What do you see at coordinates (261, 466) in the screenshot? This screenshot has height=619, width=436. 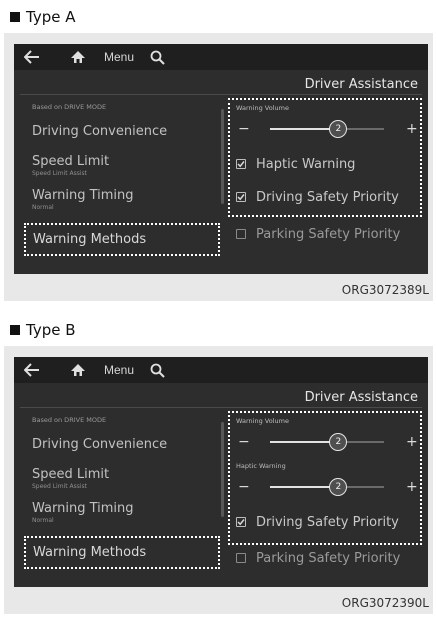 I see `haptic-warning-caption: Haptic Warning` at bounding box center [261, 466].